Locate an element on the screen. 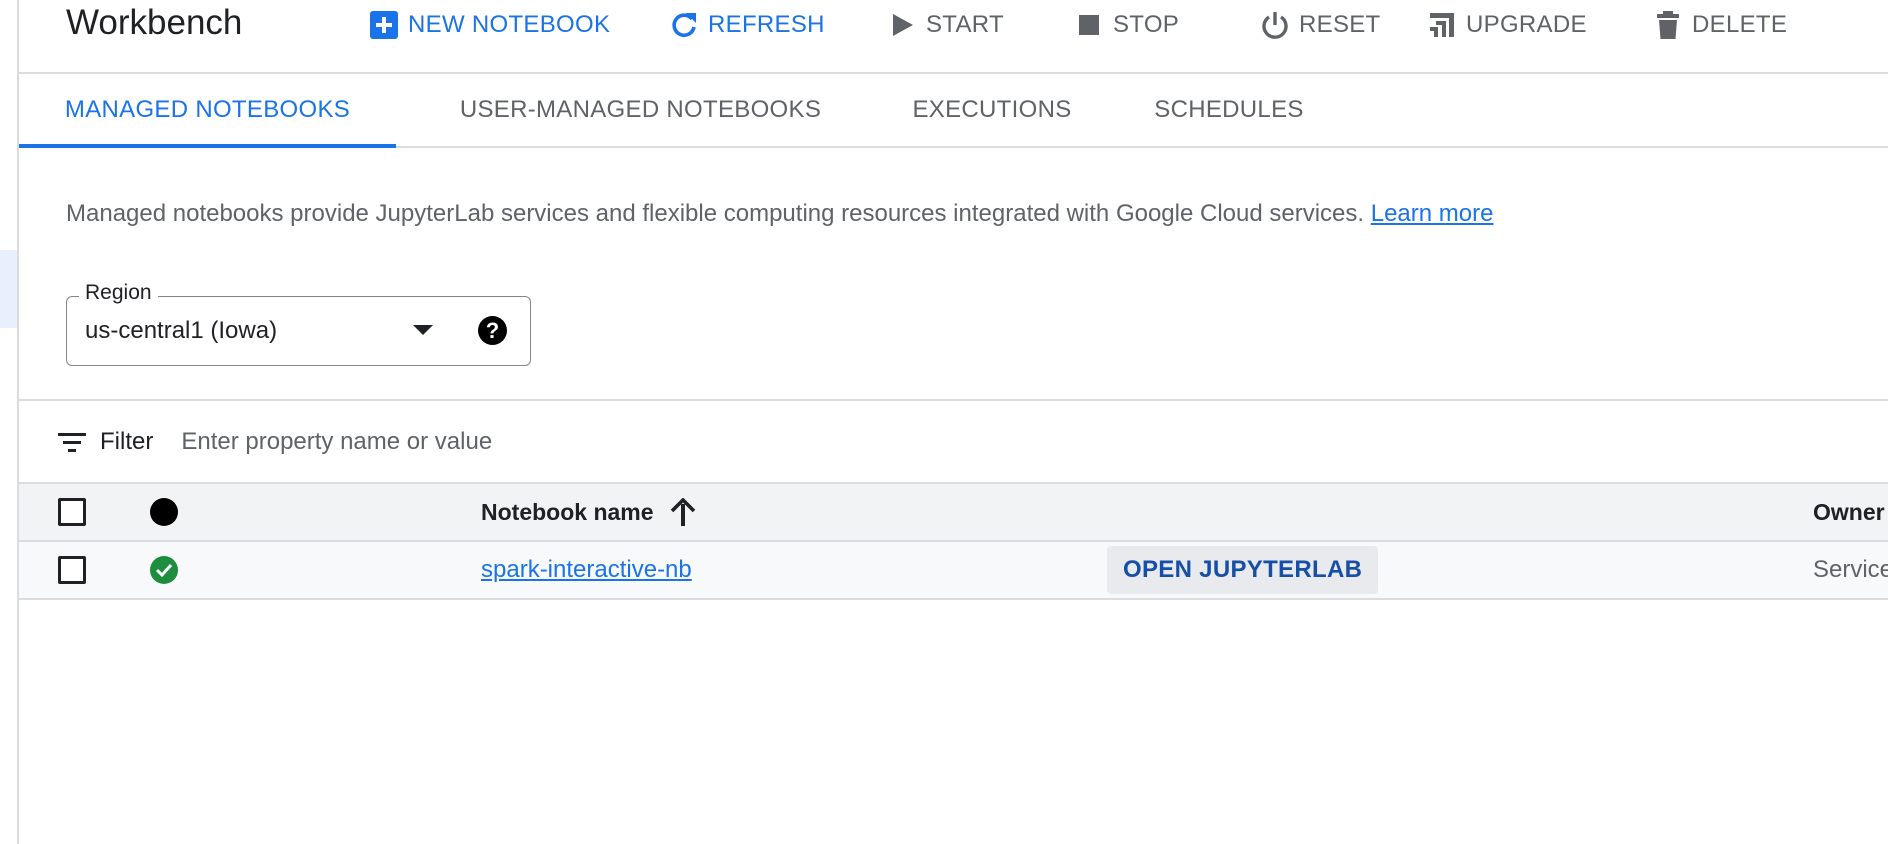 This screenshot has width=1888, height=844. add-box-icon is located at coordinates (384, 25).